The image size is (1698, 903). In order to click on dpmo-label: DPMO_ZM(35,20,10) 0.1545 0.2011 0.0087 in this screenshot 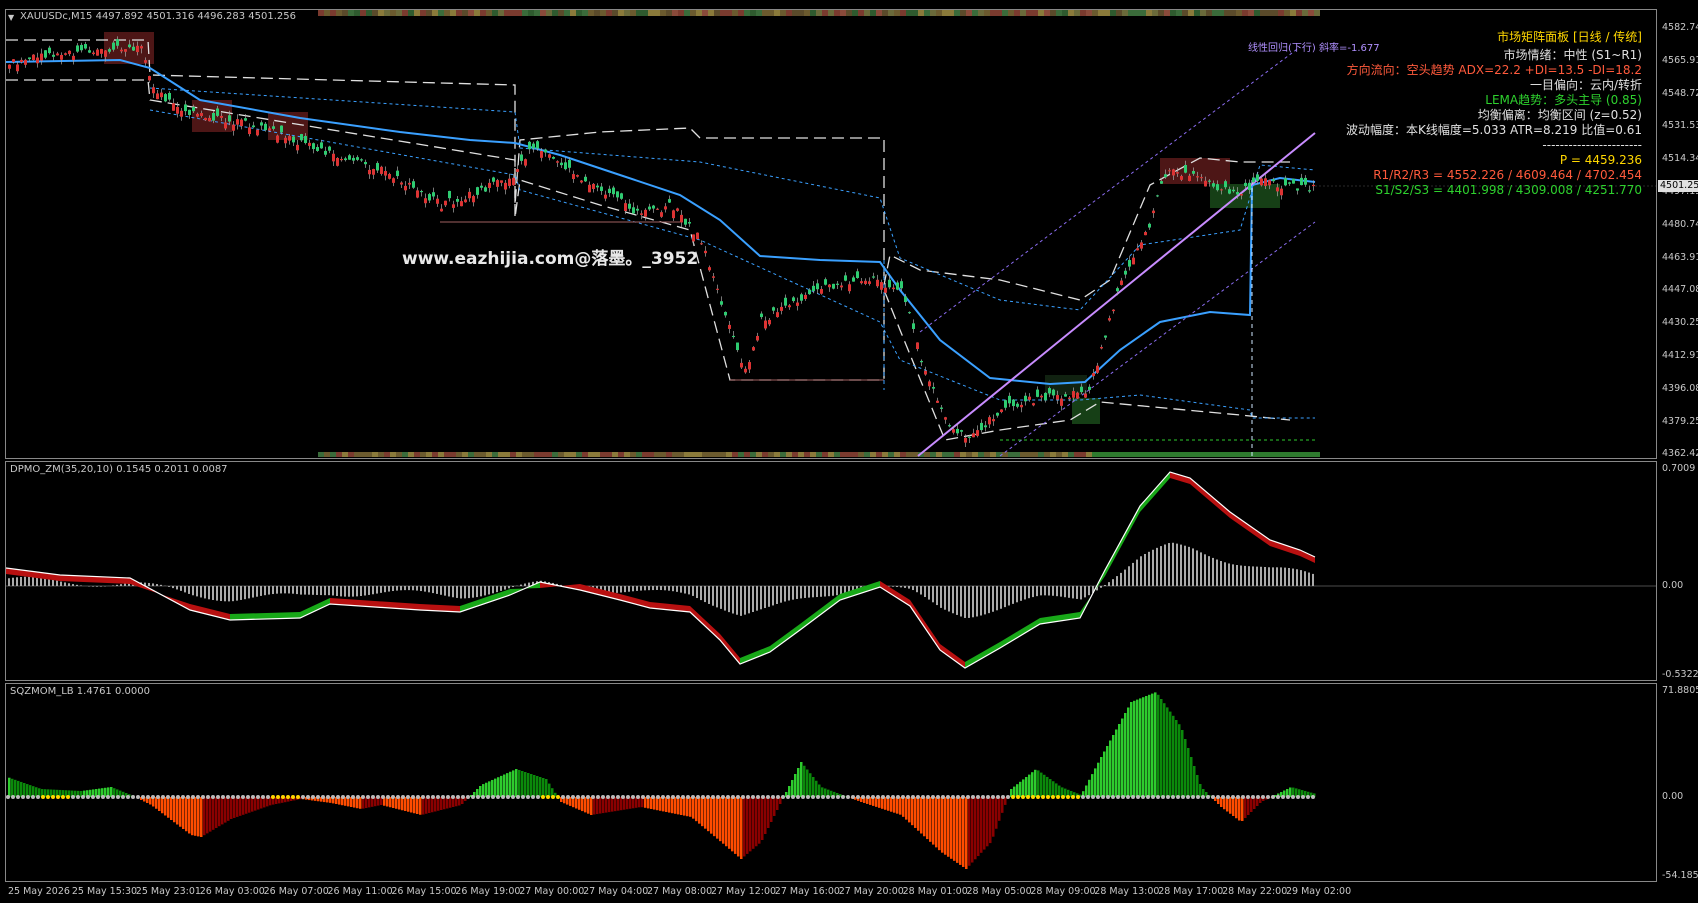, I will do `click(119, 469)`.